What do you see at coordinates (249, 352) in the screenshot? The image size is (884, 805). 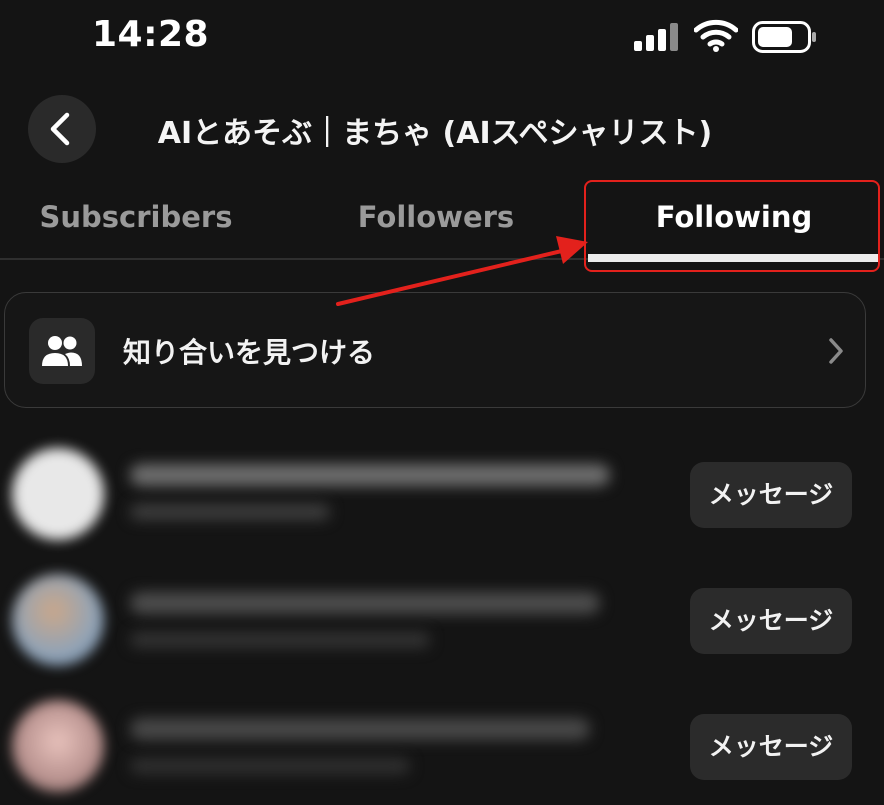 I see `find-friends-label: 知り合いを見つける` at bounding box center [249, 352].